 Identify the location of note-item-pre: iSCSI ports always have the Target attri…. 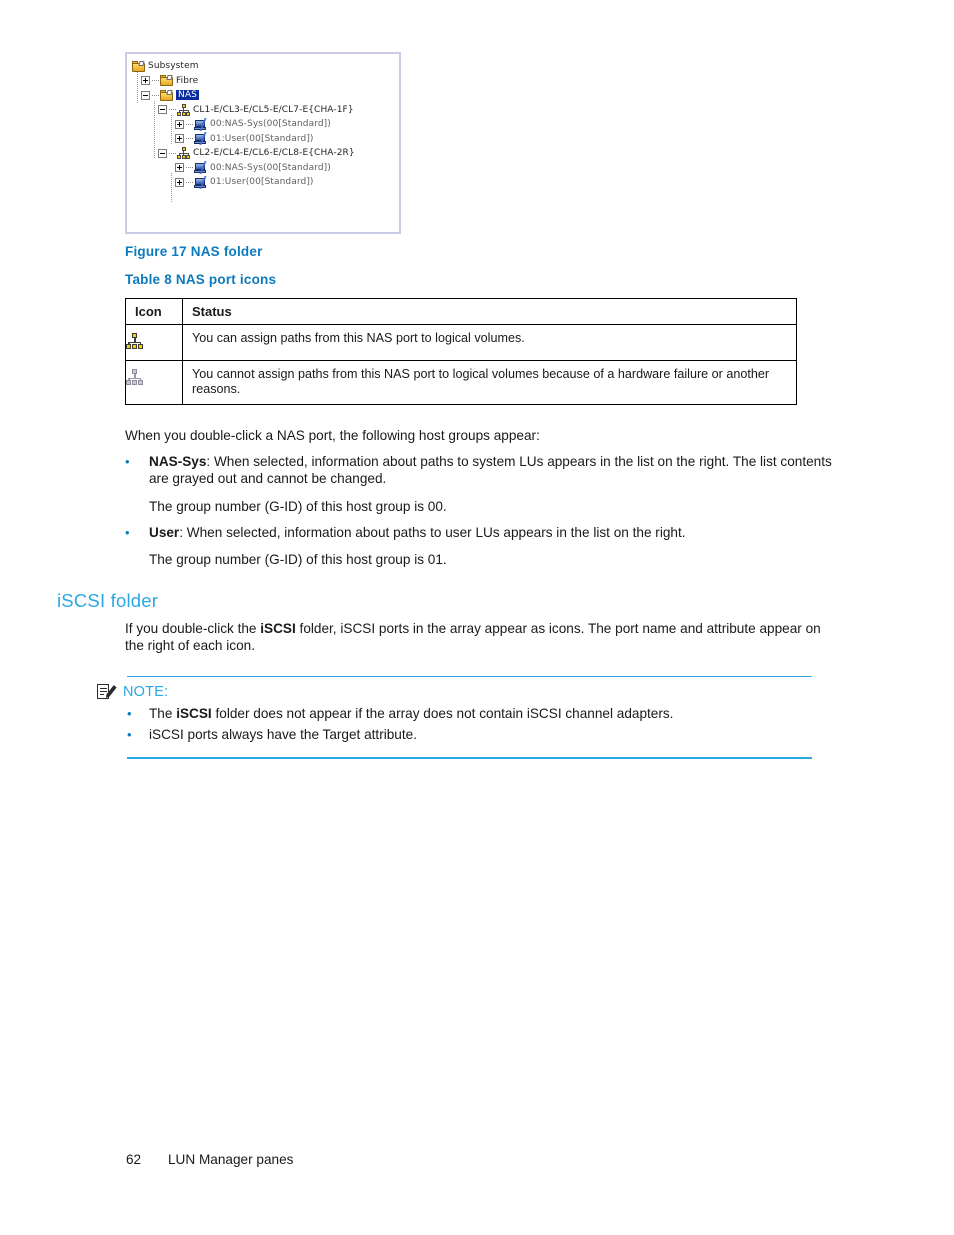
(283, 734).